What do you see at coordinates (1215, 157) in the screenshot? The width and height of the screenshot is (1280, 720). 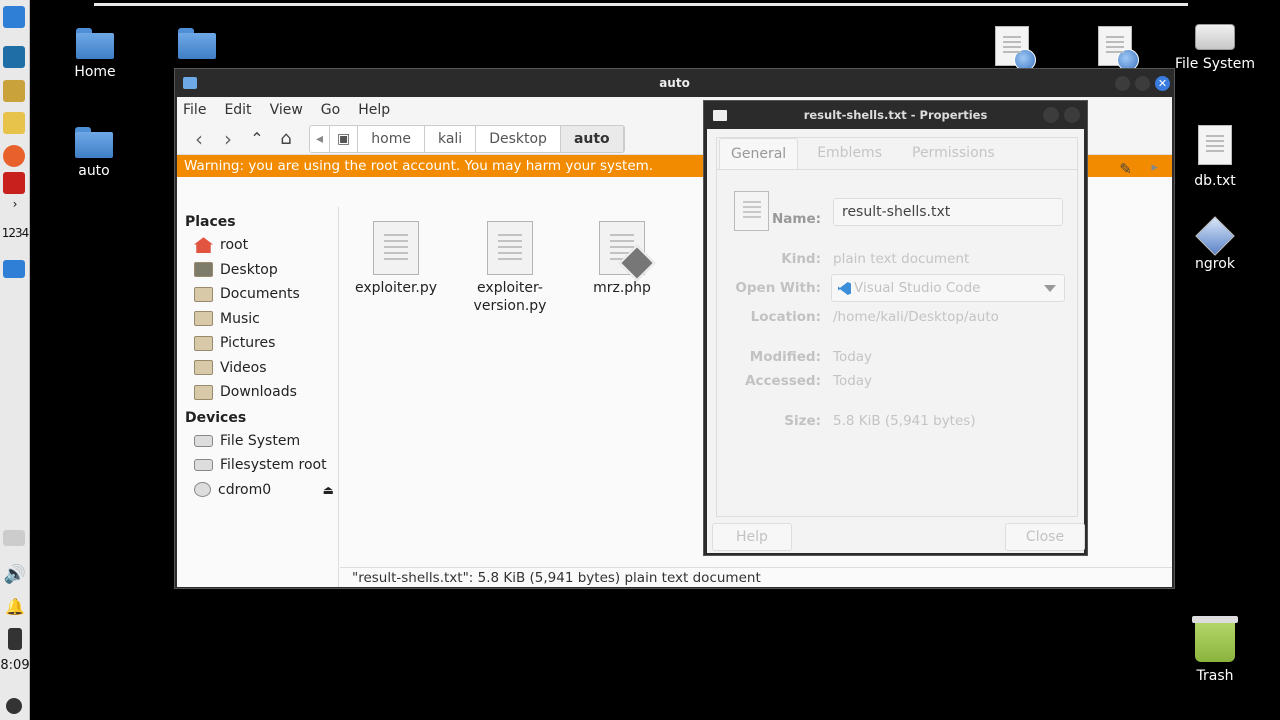 I see `desktop-icon-db-txt: db.txt` at bounding box center [1215, 157].